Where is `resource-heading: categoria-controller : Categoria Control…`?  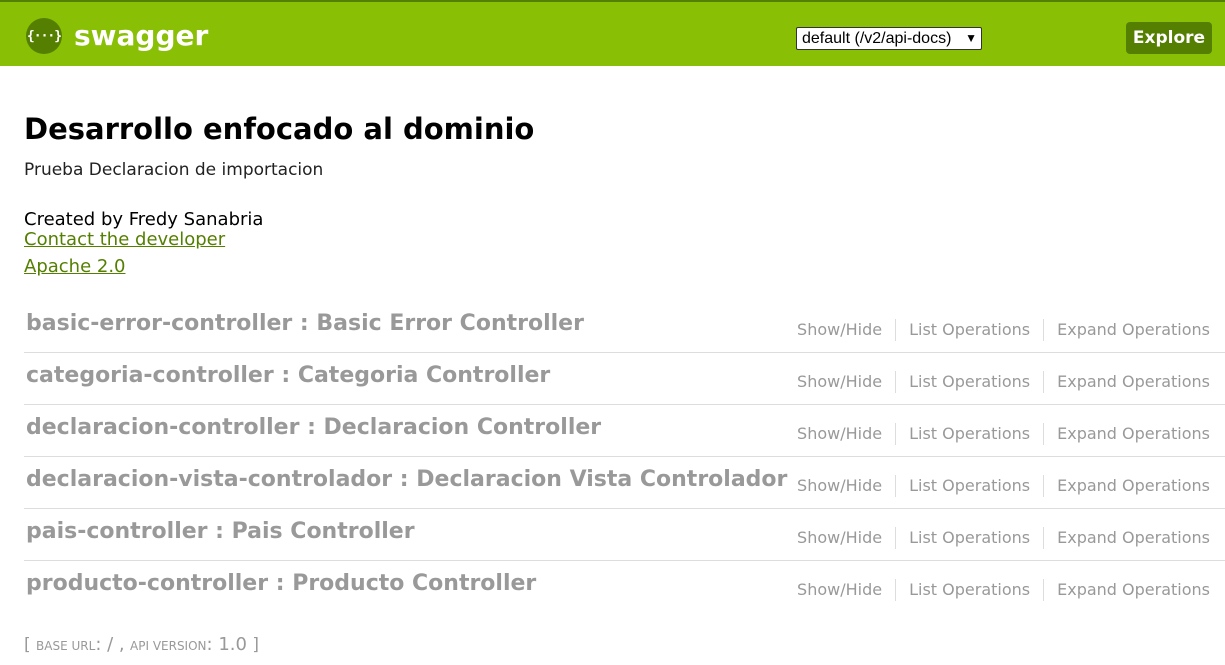
resource-heading: categoria-controller : Categoria Control… is located at coordinates (288, 375).